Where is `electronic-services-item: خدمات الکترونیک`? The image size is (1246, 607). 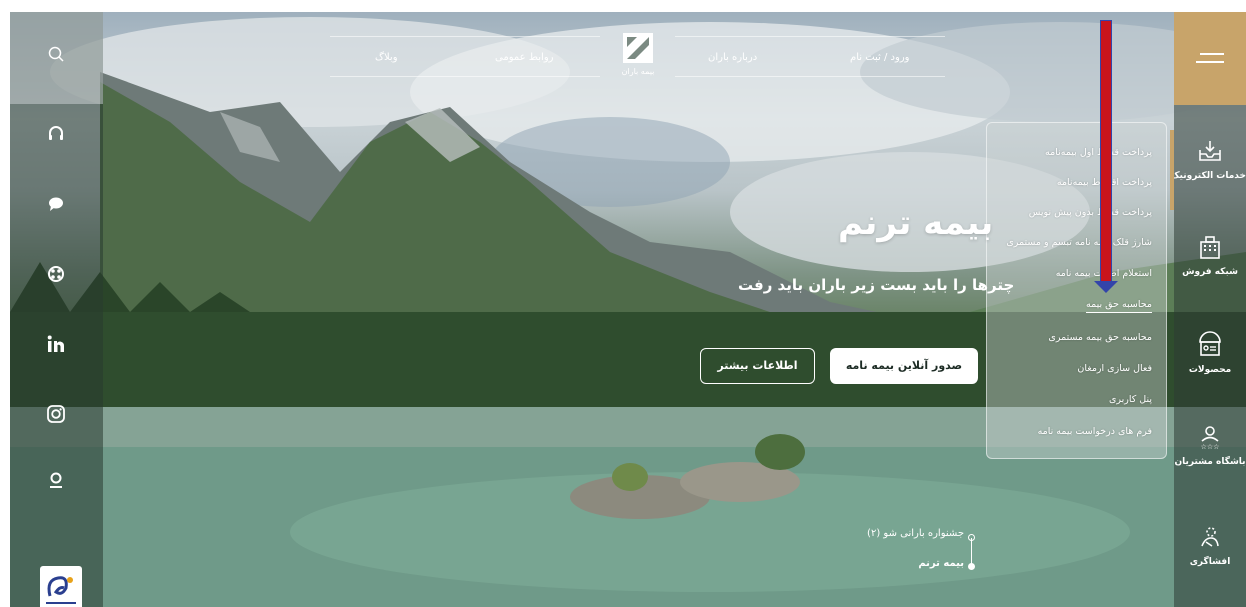 electronic-services-item: خدمات الکترونیک is located at coordinates (1208, 159).